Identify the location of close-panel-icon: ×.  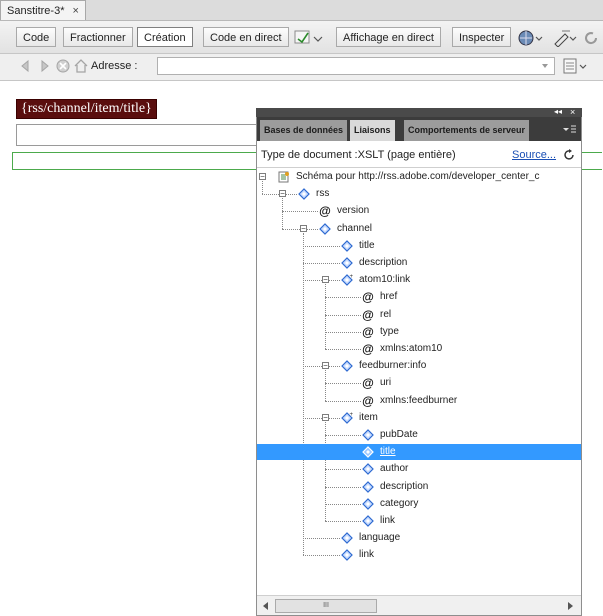
(572, 112).